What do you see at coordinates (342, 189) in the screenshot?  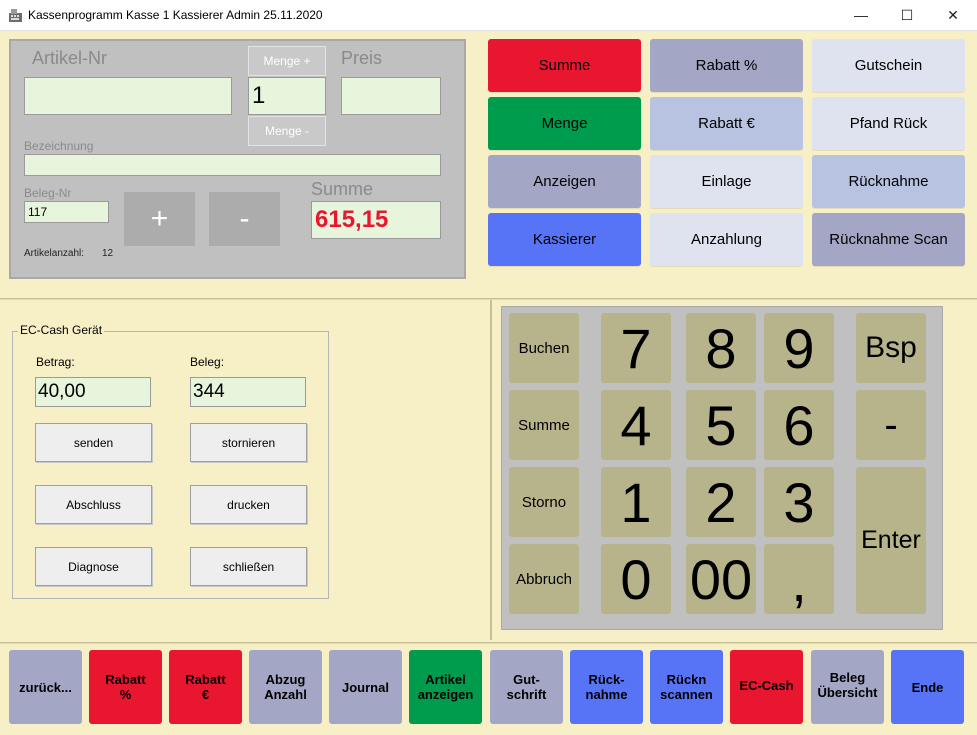 I see `summe-label: Summe` at bounding box center [342, 189].